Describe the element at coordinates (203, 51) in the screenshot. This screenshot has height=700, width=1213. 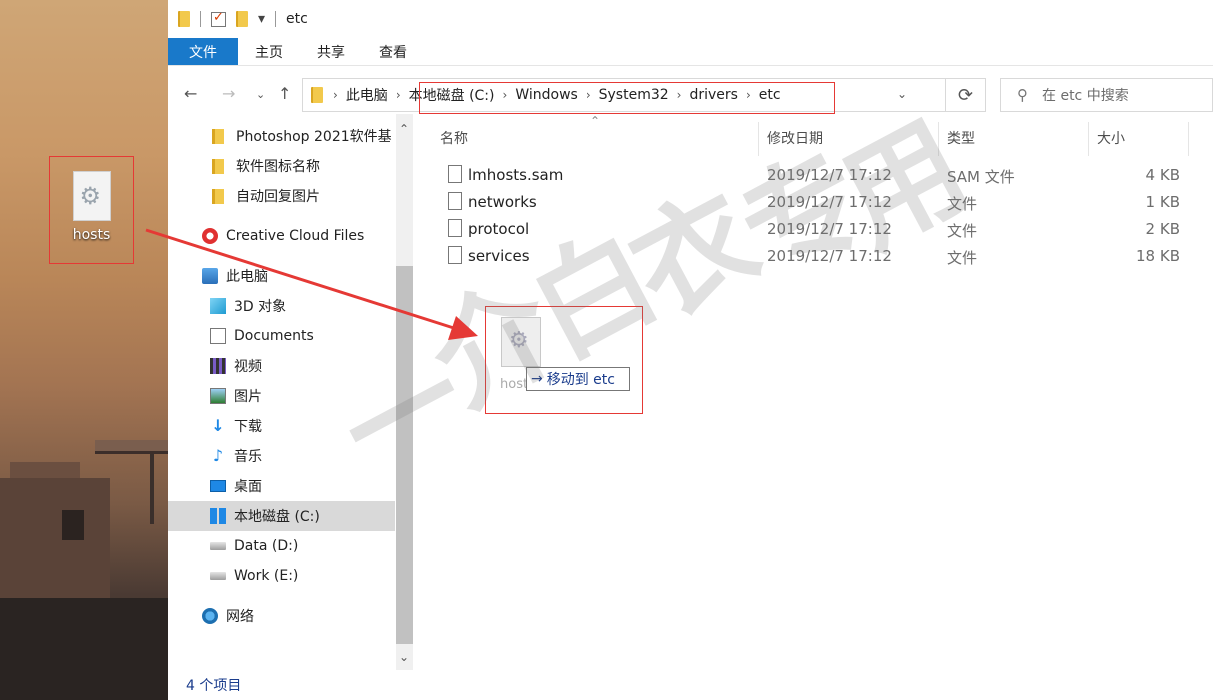
I see `tab-file: 文件` at that location.